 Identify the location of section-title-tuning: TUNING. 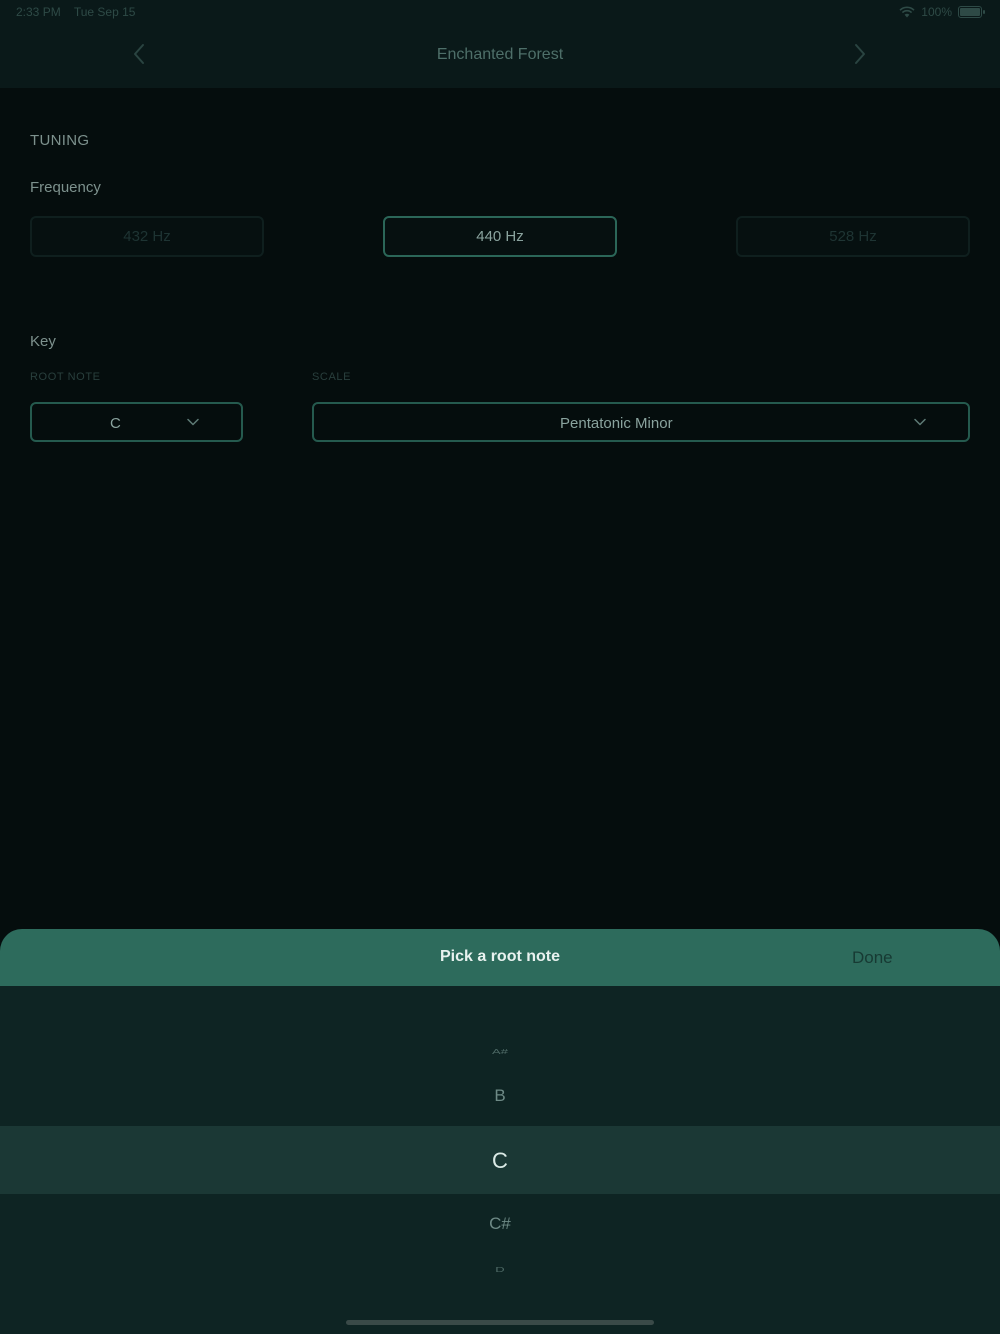
(60, 140).